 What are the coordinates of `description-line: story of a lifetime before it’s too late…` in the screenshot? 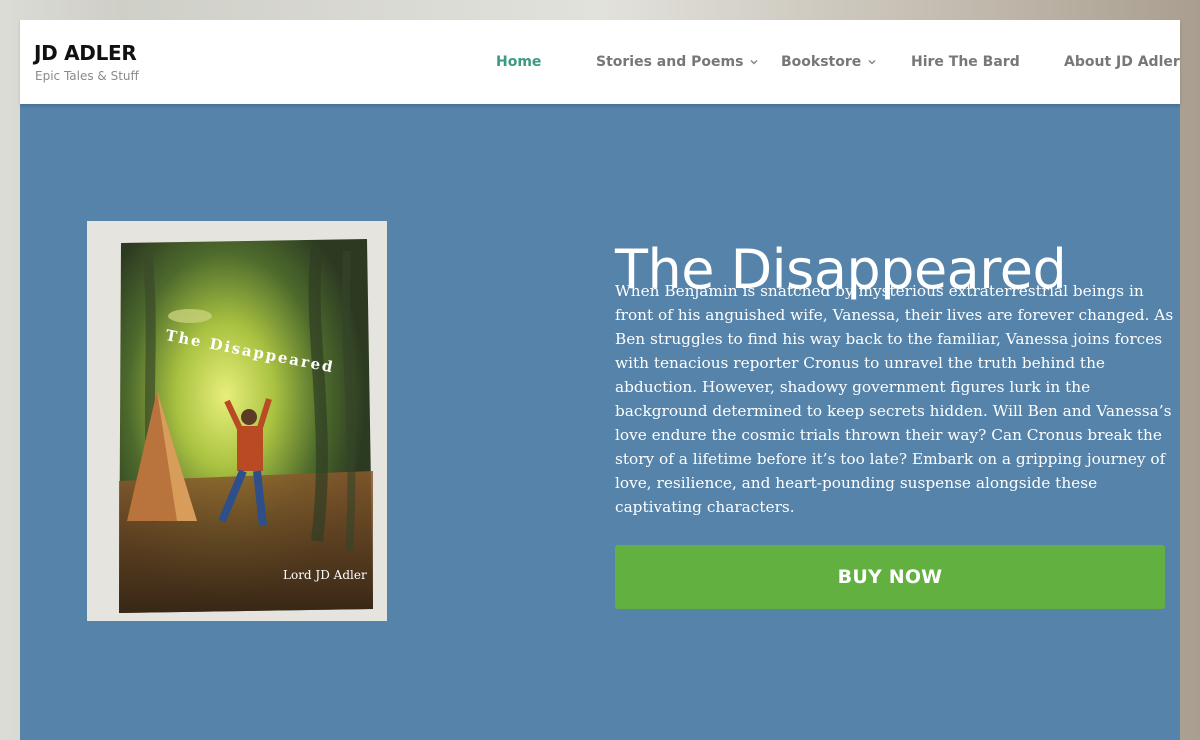 It's located at (890, 459).